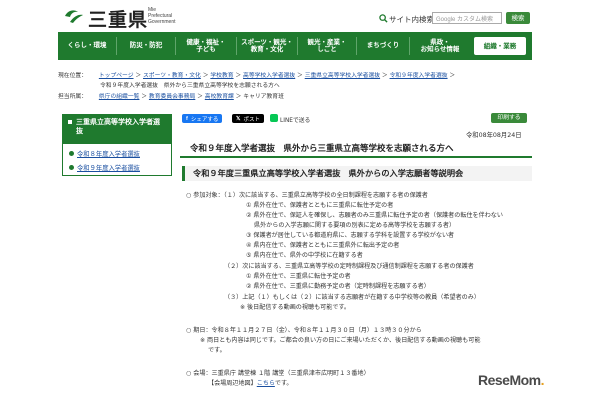  What do you see at coordinates (117, 160) in the screenshot?
I see `sidebar-menu: 令和８年度入学者選抜 令和９年度入学者選抜` at bounding box center [117, 160].